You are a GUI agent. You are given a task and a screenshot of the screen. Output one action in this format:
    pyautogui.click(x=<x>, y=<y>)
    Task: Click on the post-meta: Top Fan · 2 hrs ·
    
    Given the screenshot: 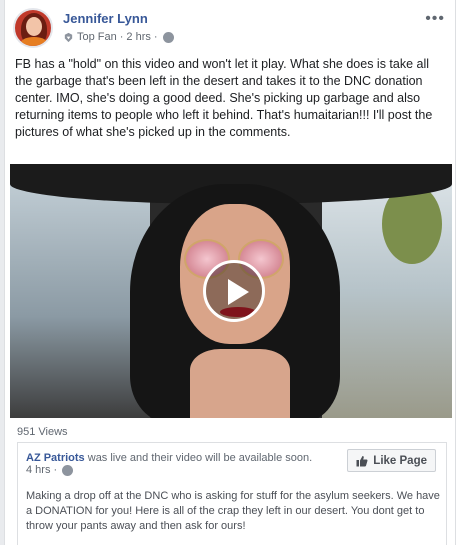 What is the action you would take?
    pyautogui.click(x=118, y=37)
    